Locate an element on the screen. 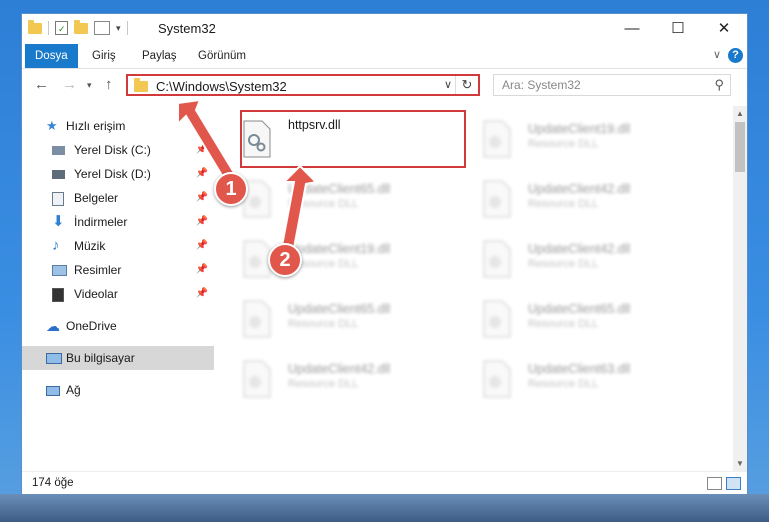  back-arrow-icon: ← is located at coordinates (41, 84).